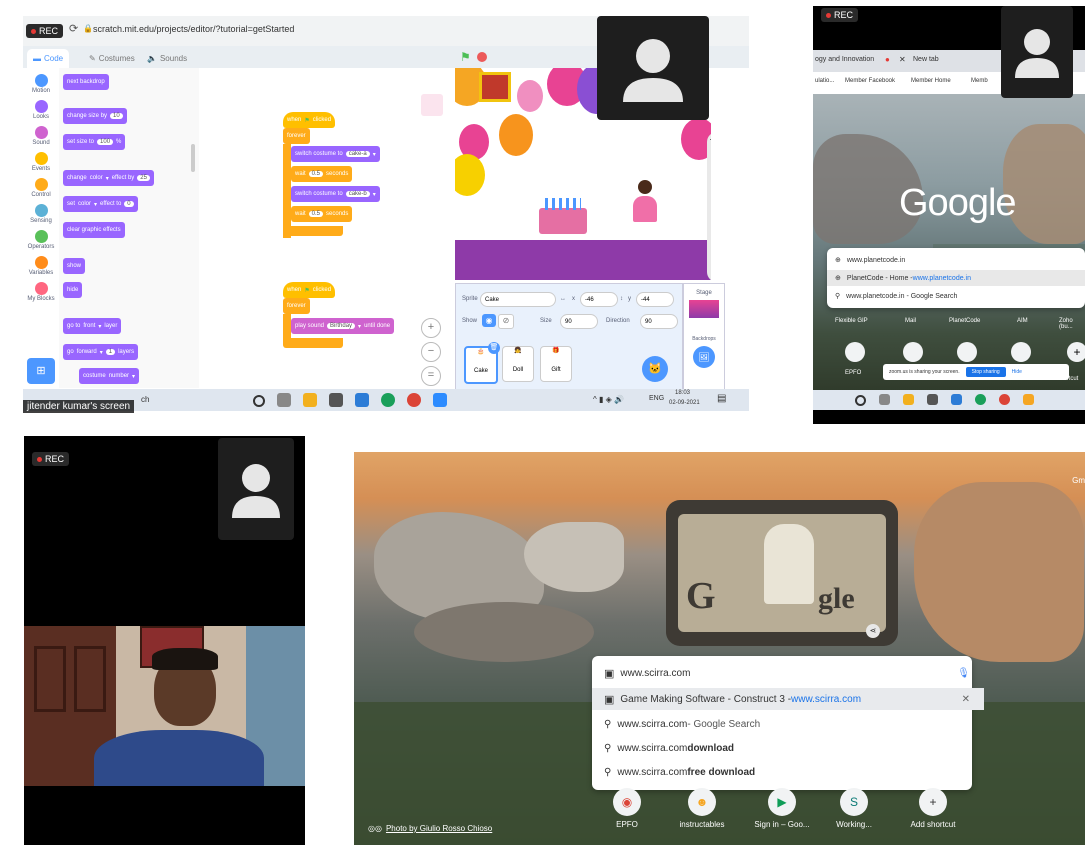  What do you see at coordinates (74, 266) in the screenshot?
I see `block-show: show` at bounding box center [74, 266].